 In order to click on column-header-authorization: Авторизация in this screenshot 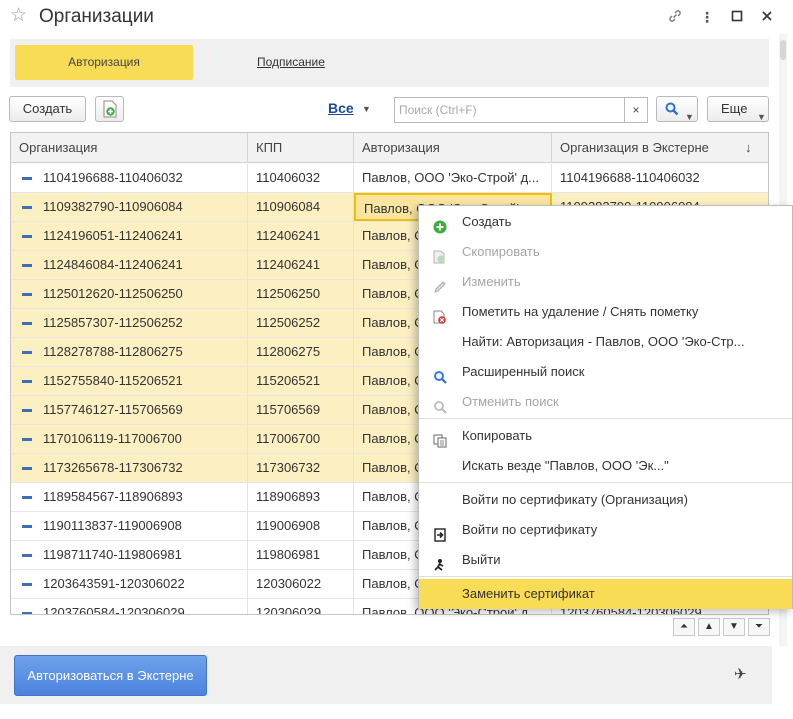, I will do `click(453, 148)`.